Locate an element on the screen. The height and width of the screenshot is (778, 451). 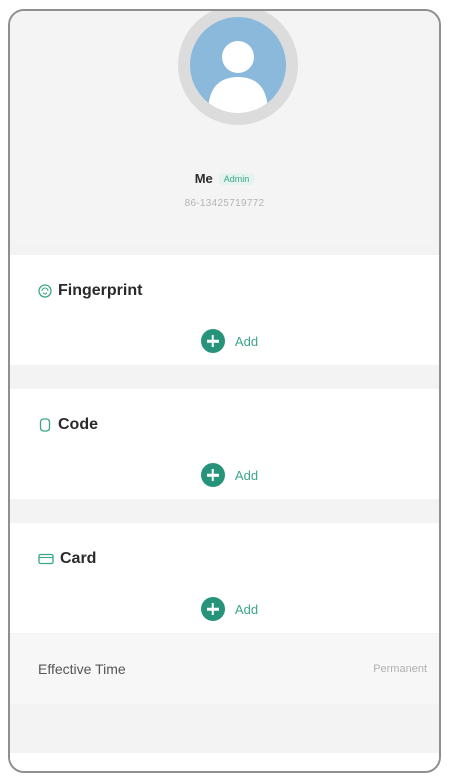
card-icon is located at coordinates (46, 559).